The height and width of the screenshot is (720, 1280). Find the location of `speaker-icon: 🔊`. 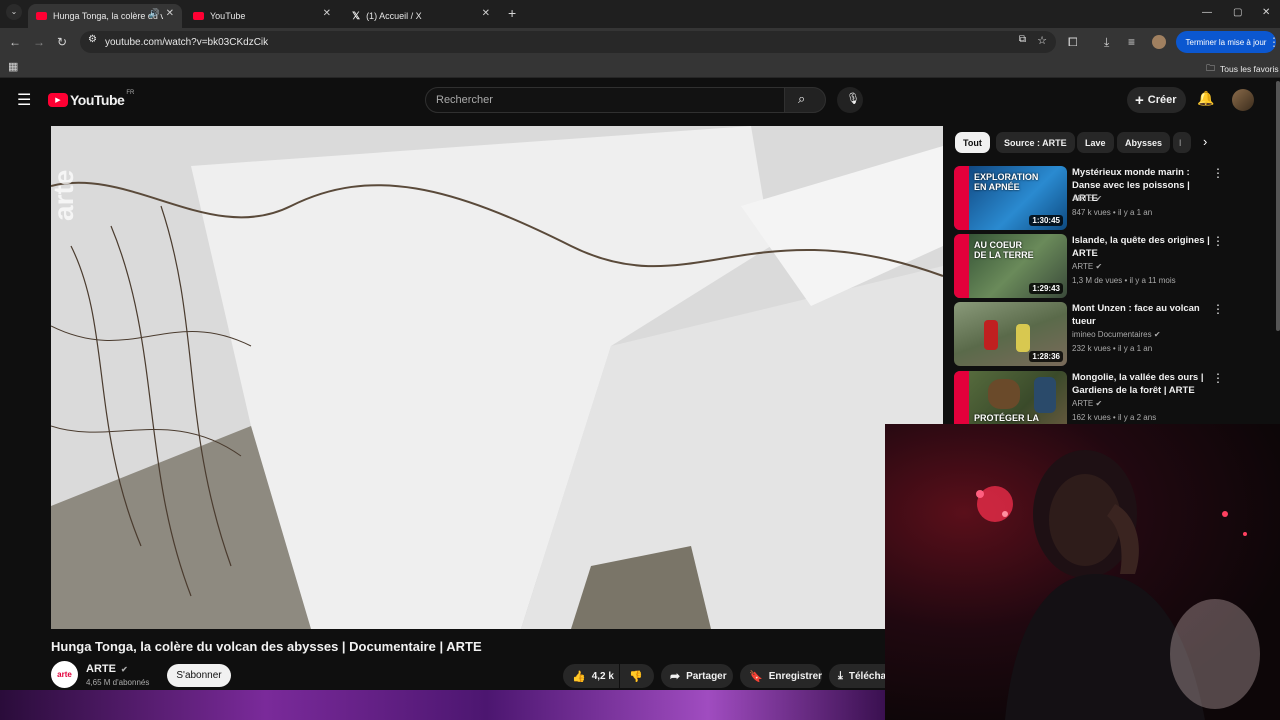

speaker-icon: 🔊 is located at coordinates (154, 13).